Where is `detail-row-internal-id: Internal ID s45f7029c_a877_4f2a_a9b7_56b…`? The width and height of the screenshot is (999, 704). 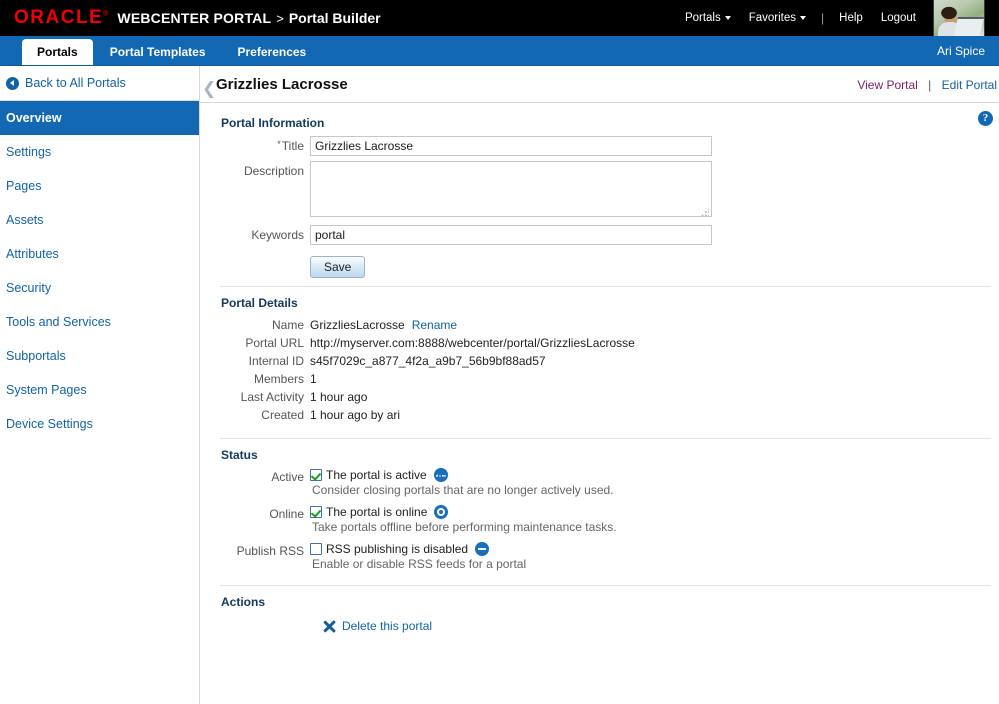
detail-row-internal-id: Internal ID s45f7029c_a877_4f2a_a9b7_56b… is located at coordinates (599, 361).